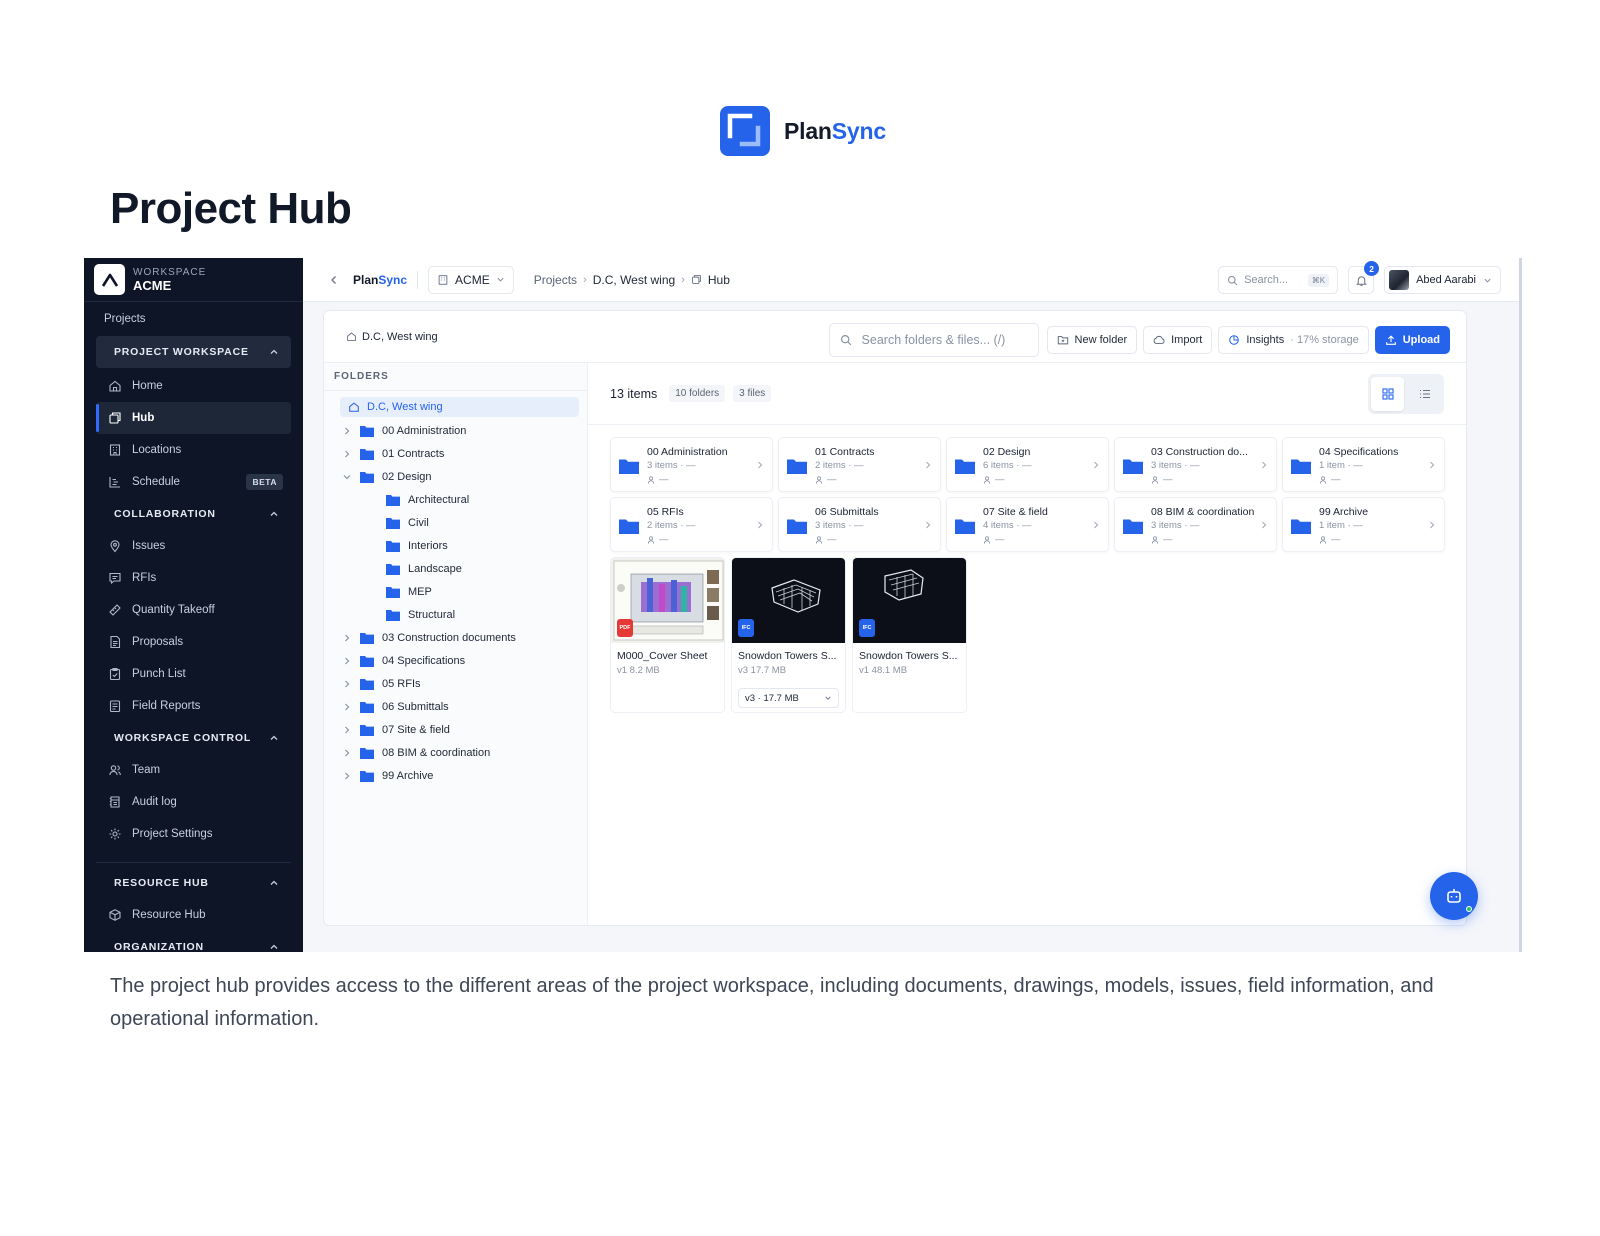 This screenshot has width=1600, height=1236. I want to click on folder-card: 04 Specifications 1 item · — —, so click(1363, 464).